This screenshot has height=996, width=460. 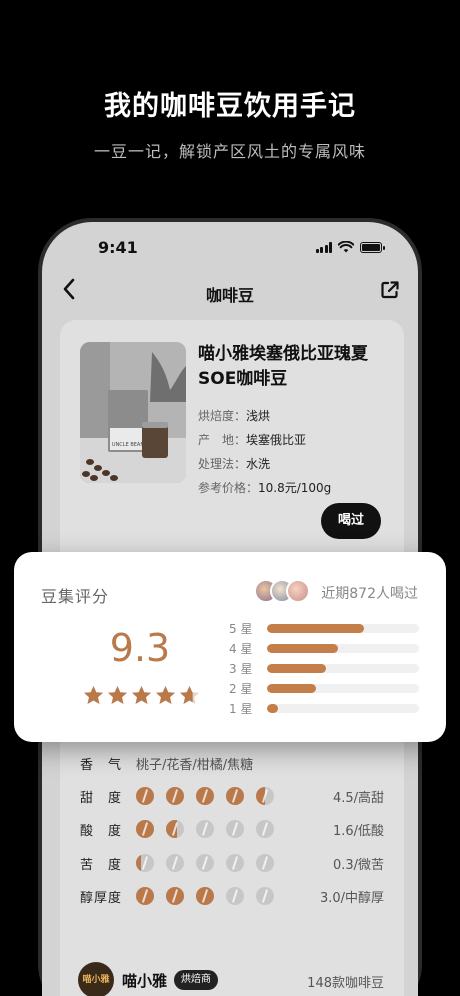 What do you see at coordinates (96, 979) in the screenshot?
I see `roaster-logo: 喵小雅` at bounding box center [96, 979].